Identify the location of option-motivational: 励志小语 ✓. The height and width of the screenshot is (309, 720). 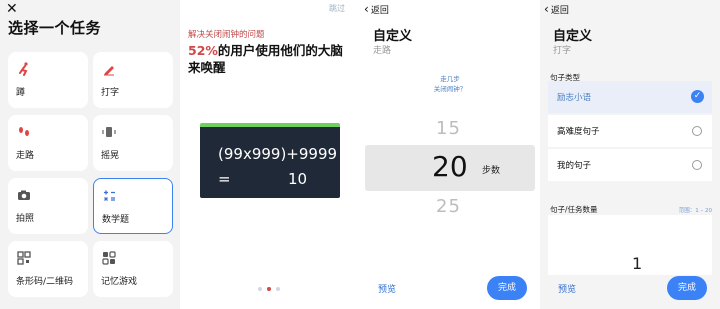
(630, 97).